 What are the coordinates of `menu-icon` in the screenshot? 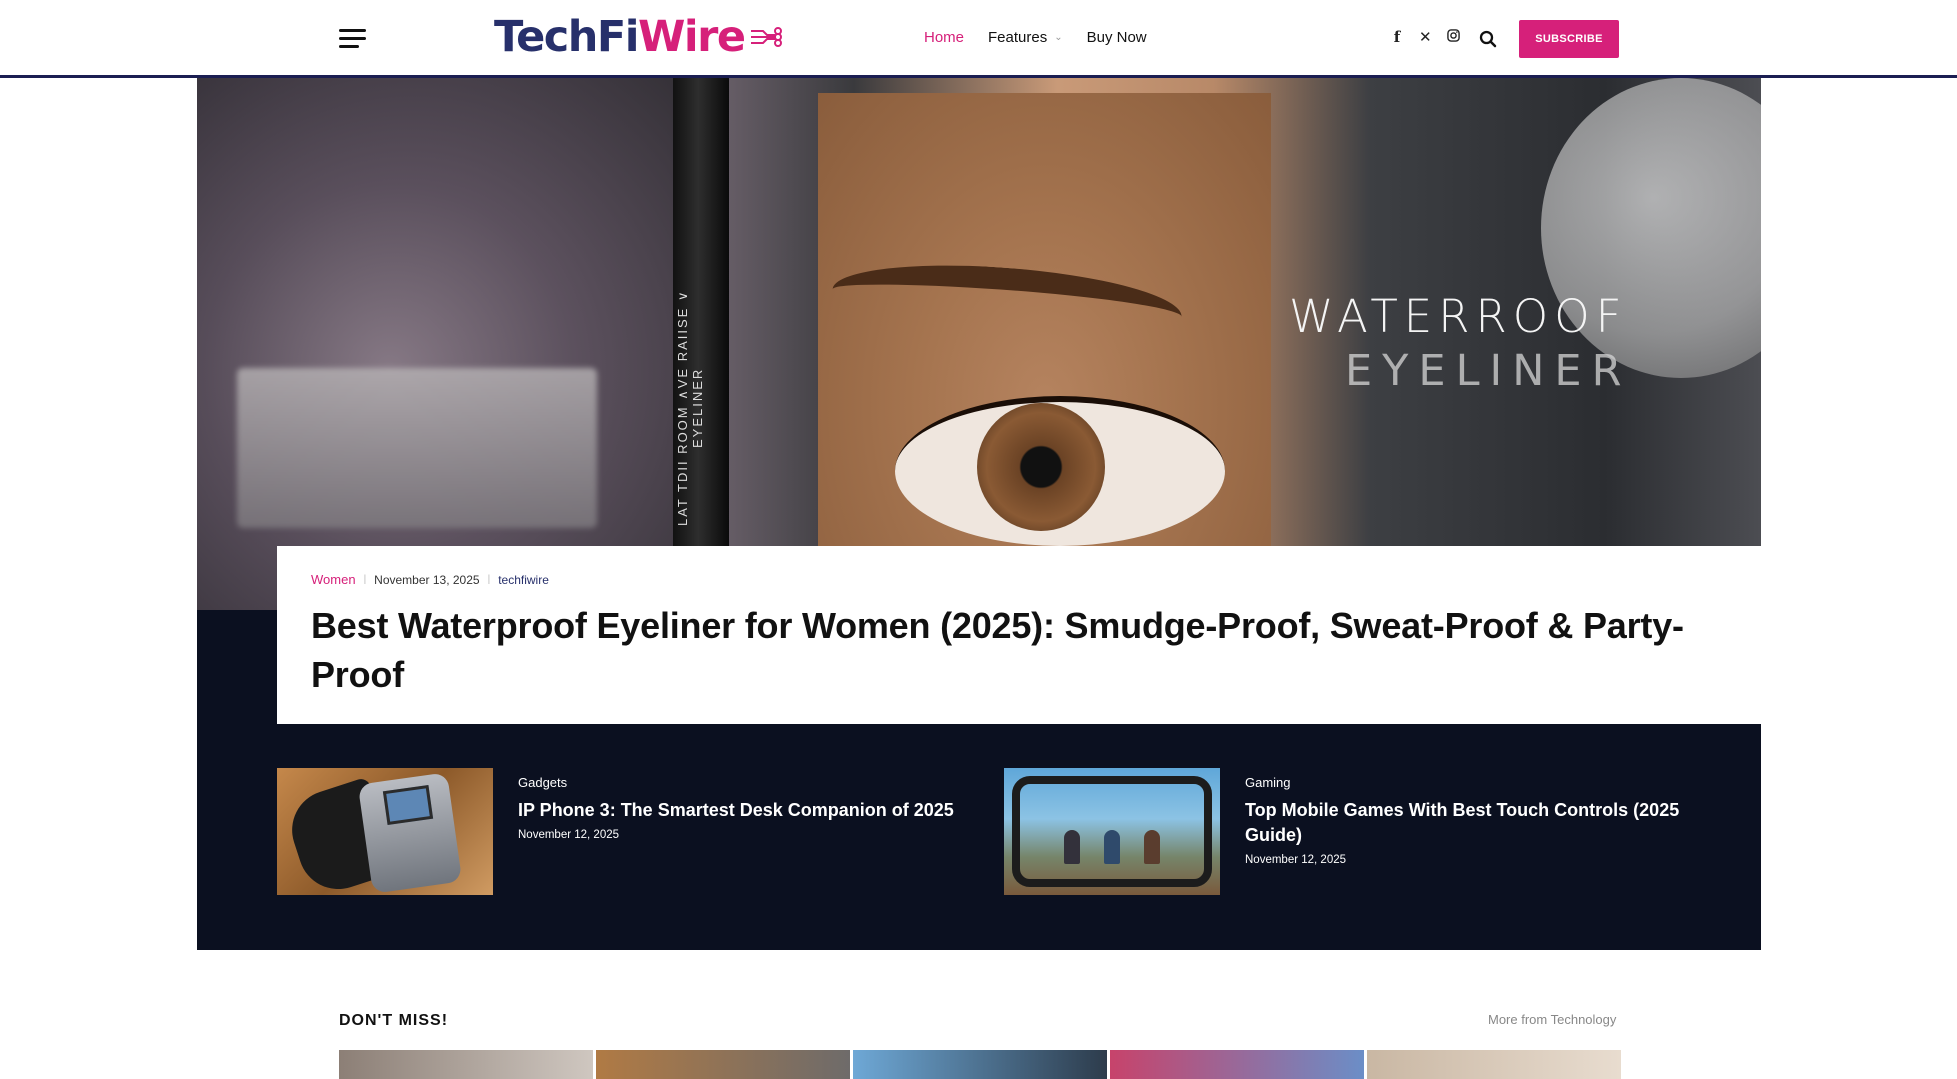 It's located at (352, 38).